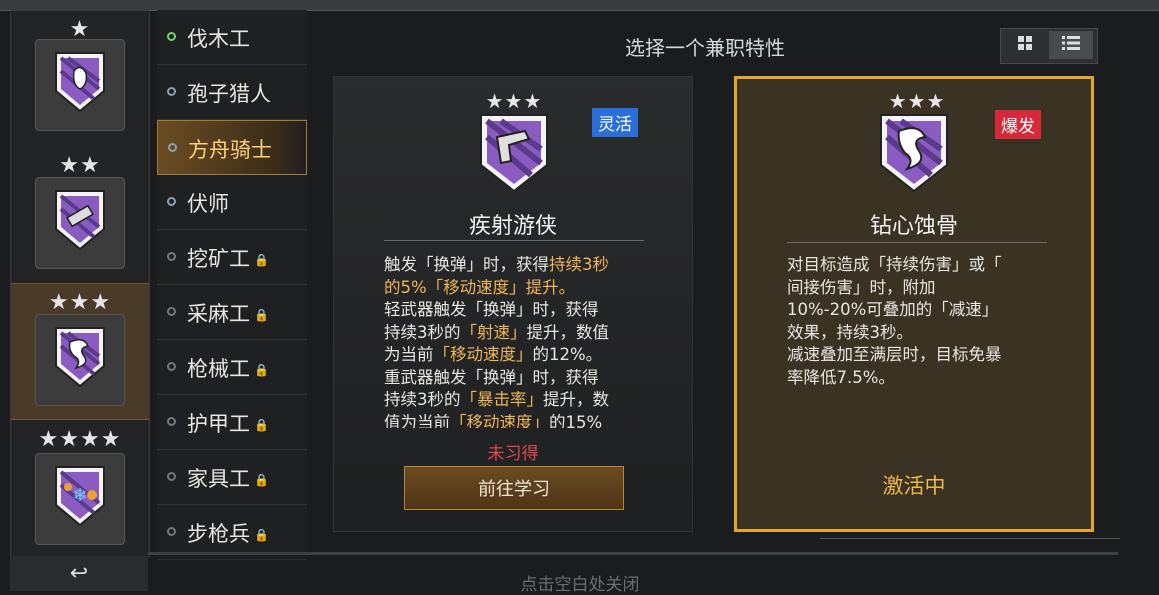 The width and height of the screenshot is (1159, 595). I want to click on trait-tag: 爆发, so click(1018, 124).